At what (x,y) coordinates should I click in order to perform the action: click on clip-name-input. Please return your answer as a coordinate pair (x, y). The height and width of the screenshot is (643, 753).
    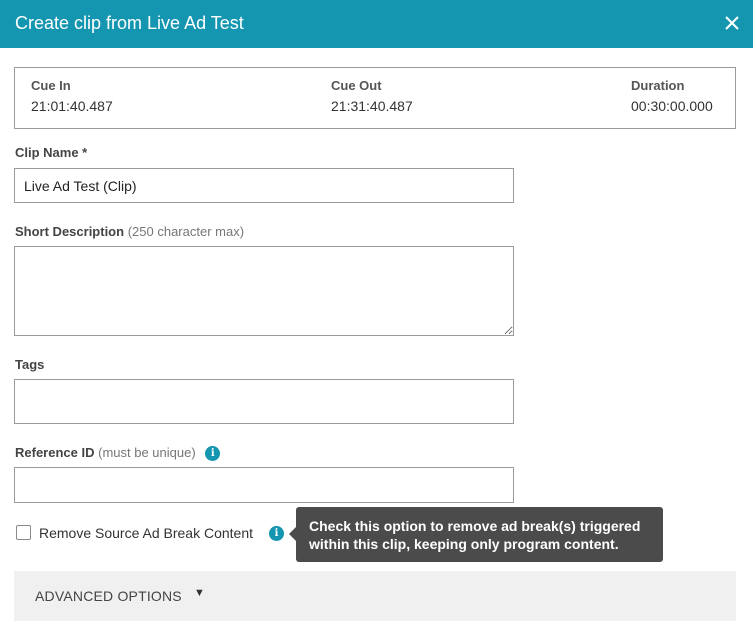
    Looking at the image, I should click on (264, 185).